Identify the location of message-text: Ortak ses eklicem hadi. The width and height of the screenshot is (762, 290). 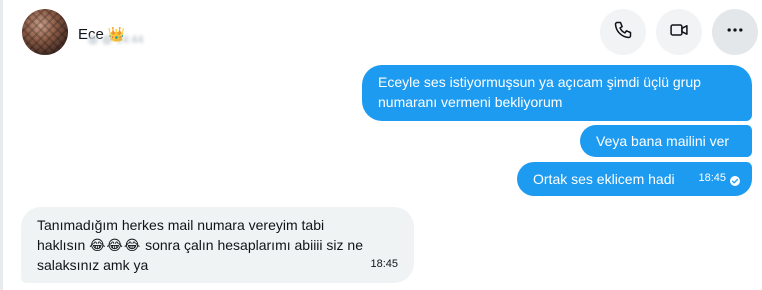
(604, 179).